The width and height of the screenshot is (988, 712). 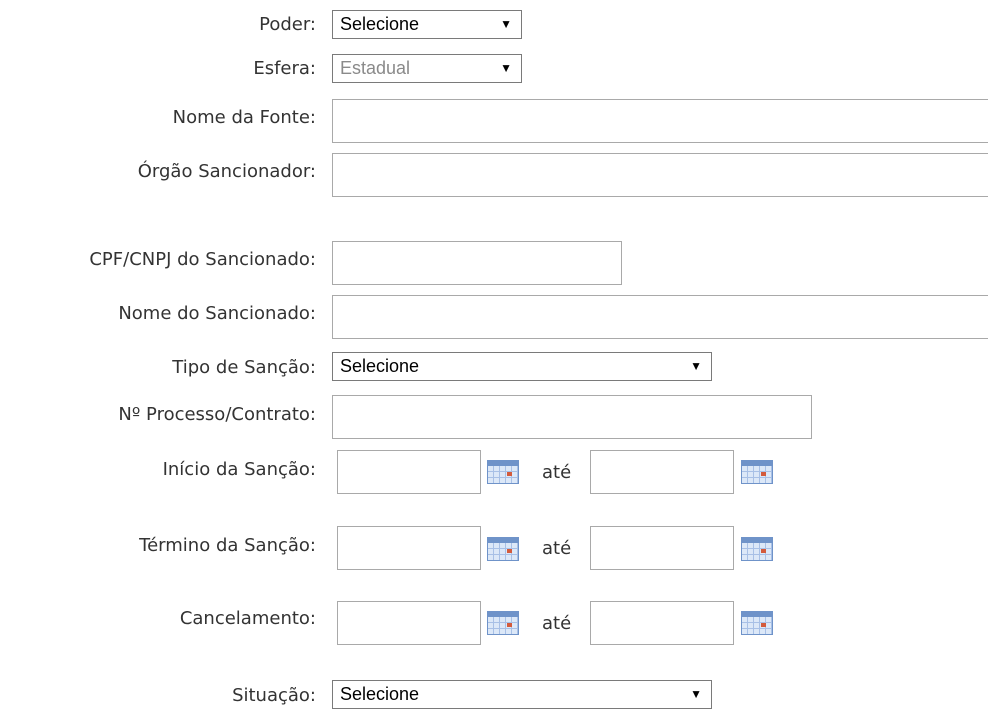 What do you see at coordinates (522, 694) in the screenshot?
I see `situacao-select: Selecione ▼` at bounding box center [522, 694].